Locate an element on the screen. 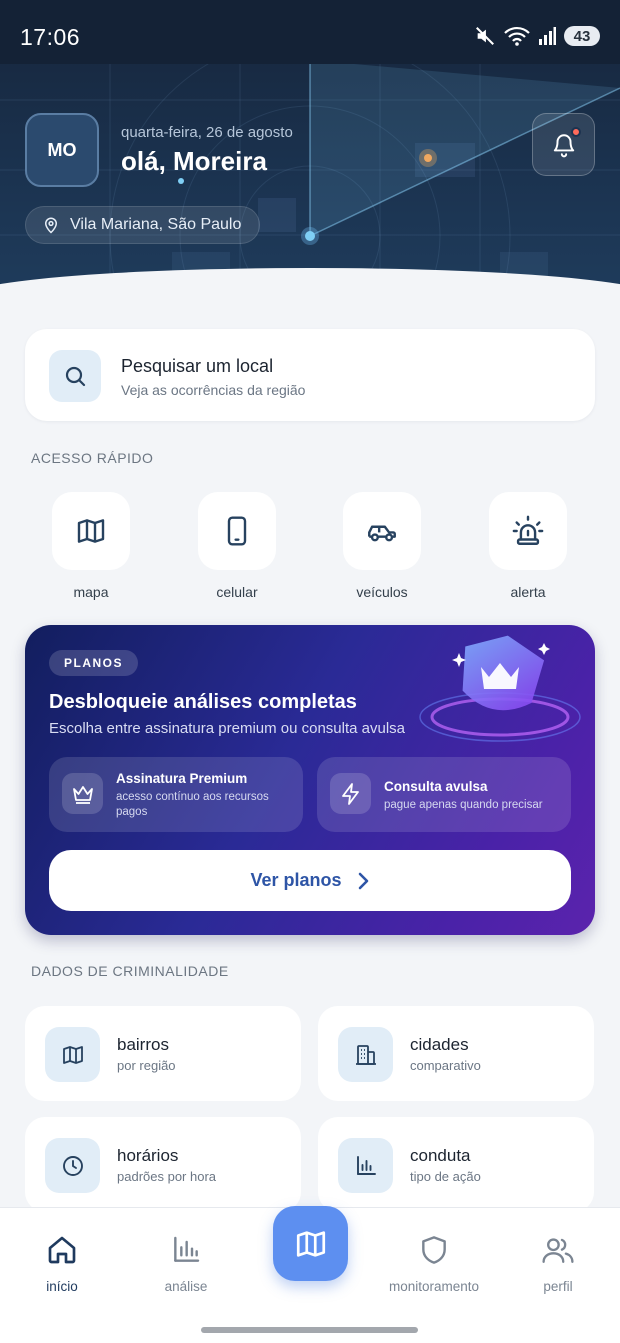  hours-title: horários is located at coordinates (148, 1155).